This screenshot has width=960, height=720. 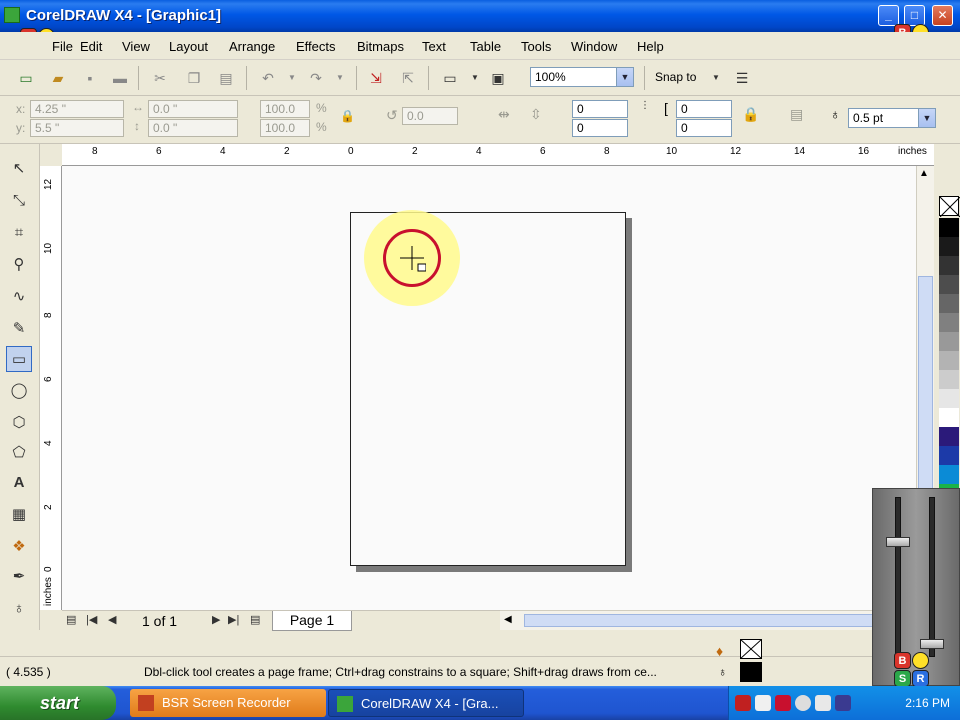 What do you see at coordinates (347, 116) in the screenshot?
I see `lock-ratio-icon: 🔒` at bounding box center [347, 116].